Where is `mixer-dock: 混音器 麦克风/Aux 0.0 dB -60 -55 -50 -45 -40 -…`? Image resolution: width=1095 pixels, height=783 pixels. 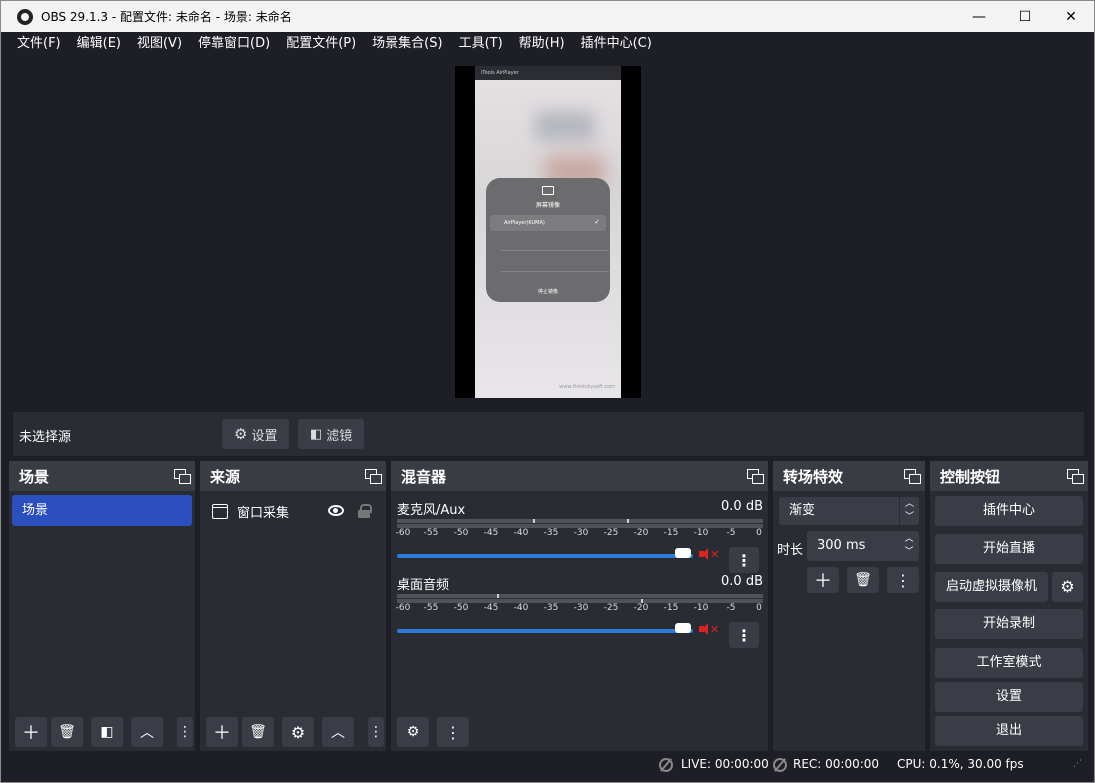
mixer-dock: 混音器 麦克风/Aux 0.0 dB -60 -55 -50 -45 -40 -… is located at coordinates (579, 606).